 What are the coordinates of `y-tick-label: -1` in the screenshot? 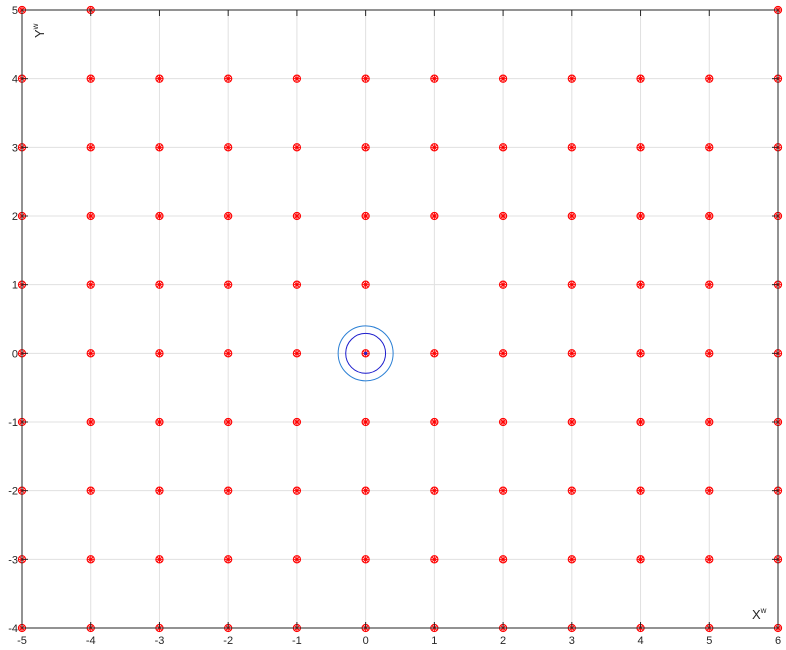 It's located at (13, 423).